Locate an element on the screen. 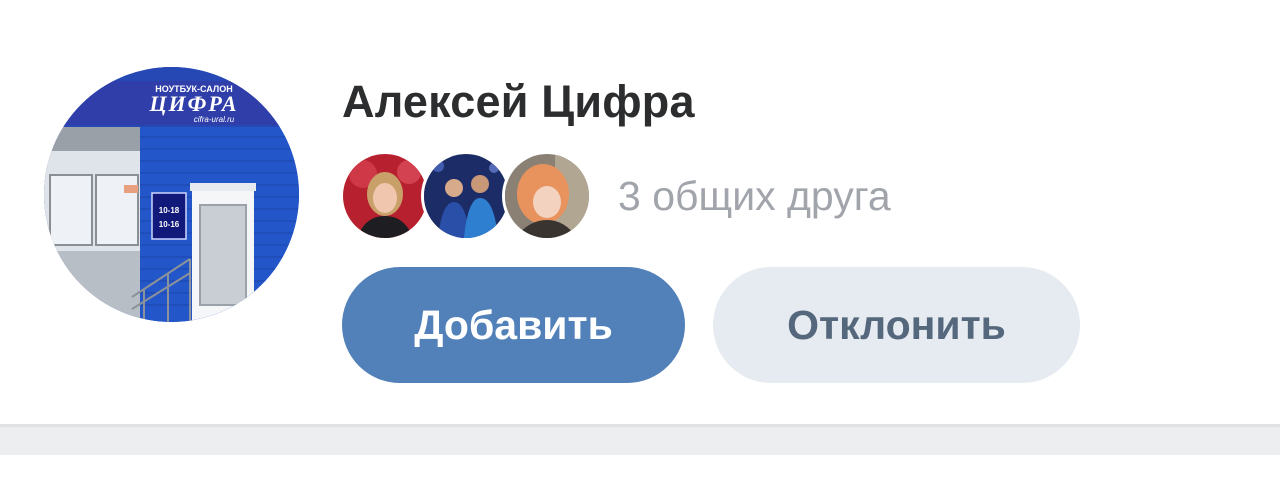  friend-avatar-two-men-icon is located at coordinates (466, 196).